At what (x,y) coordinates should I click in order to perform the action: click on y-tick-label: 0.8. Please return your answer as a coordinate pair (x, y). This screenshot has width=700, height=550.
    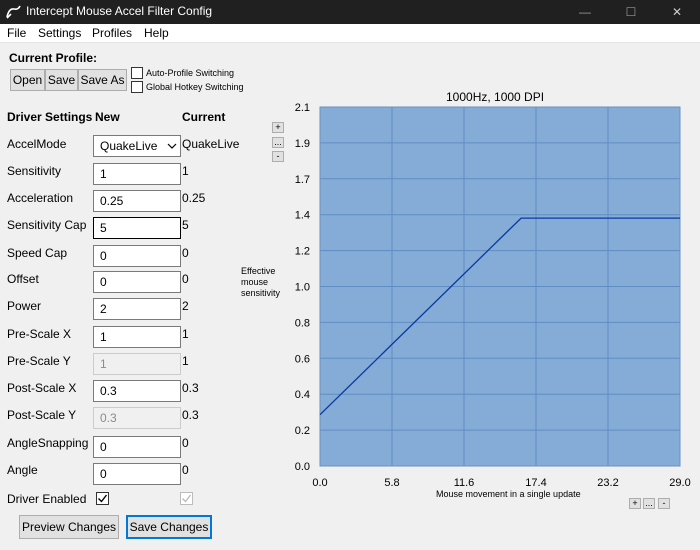
    Looking at the image, I should click on (302, 323).